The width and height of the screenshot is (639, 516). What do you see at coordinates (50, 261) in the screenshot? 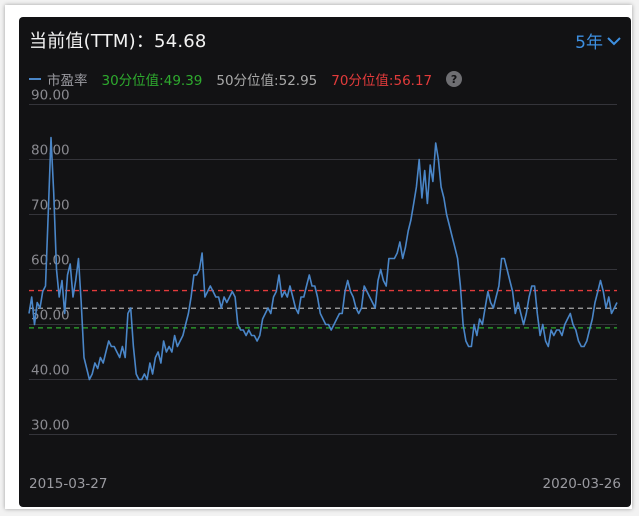
I see `y-tick-label: 60.00` at bounding box center [50, 261].